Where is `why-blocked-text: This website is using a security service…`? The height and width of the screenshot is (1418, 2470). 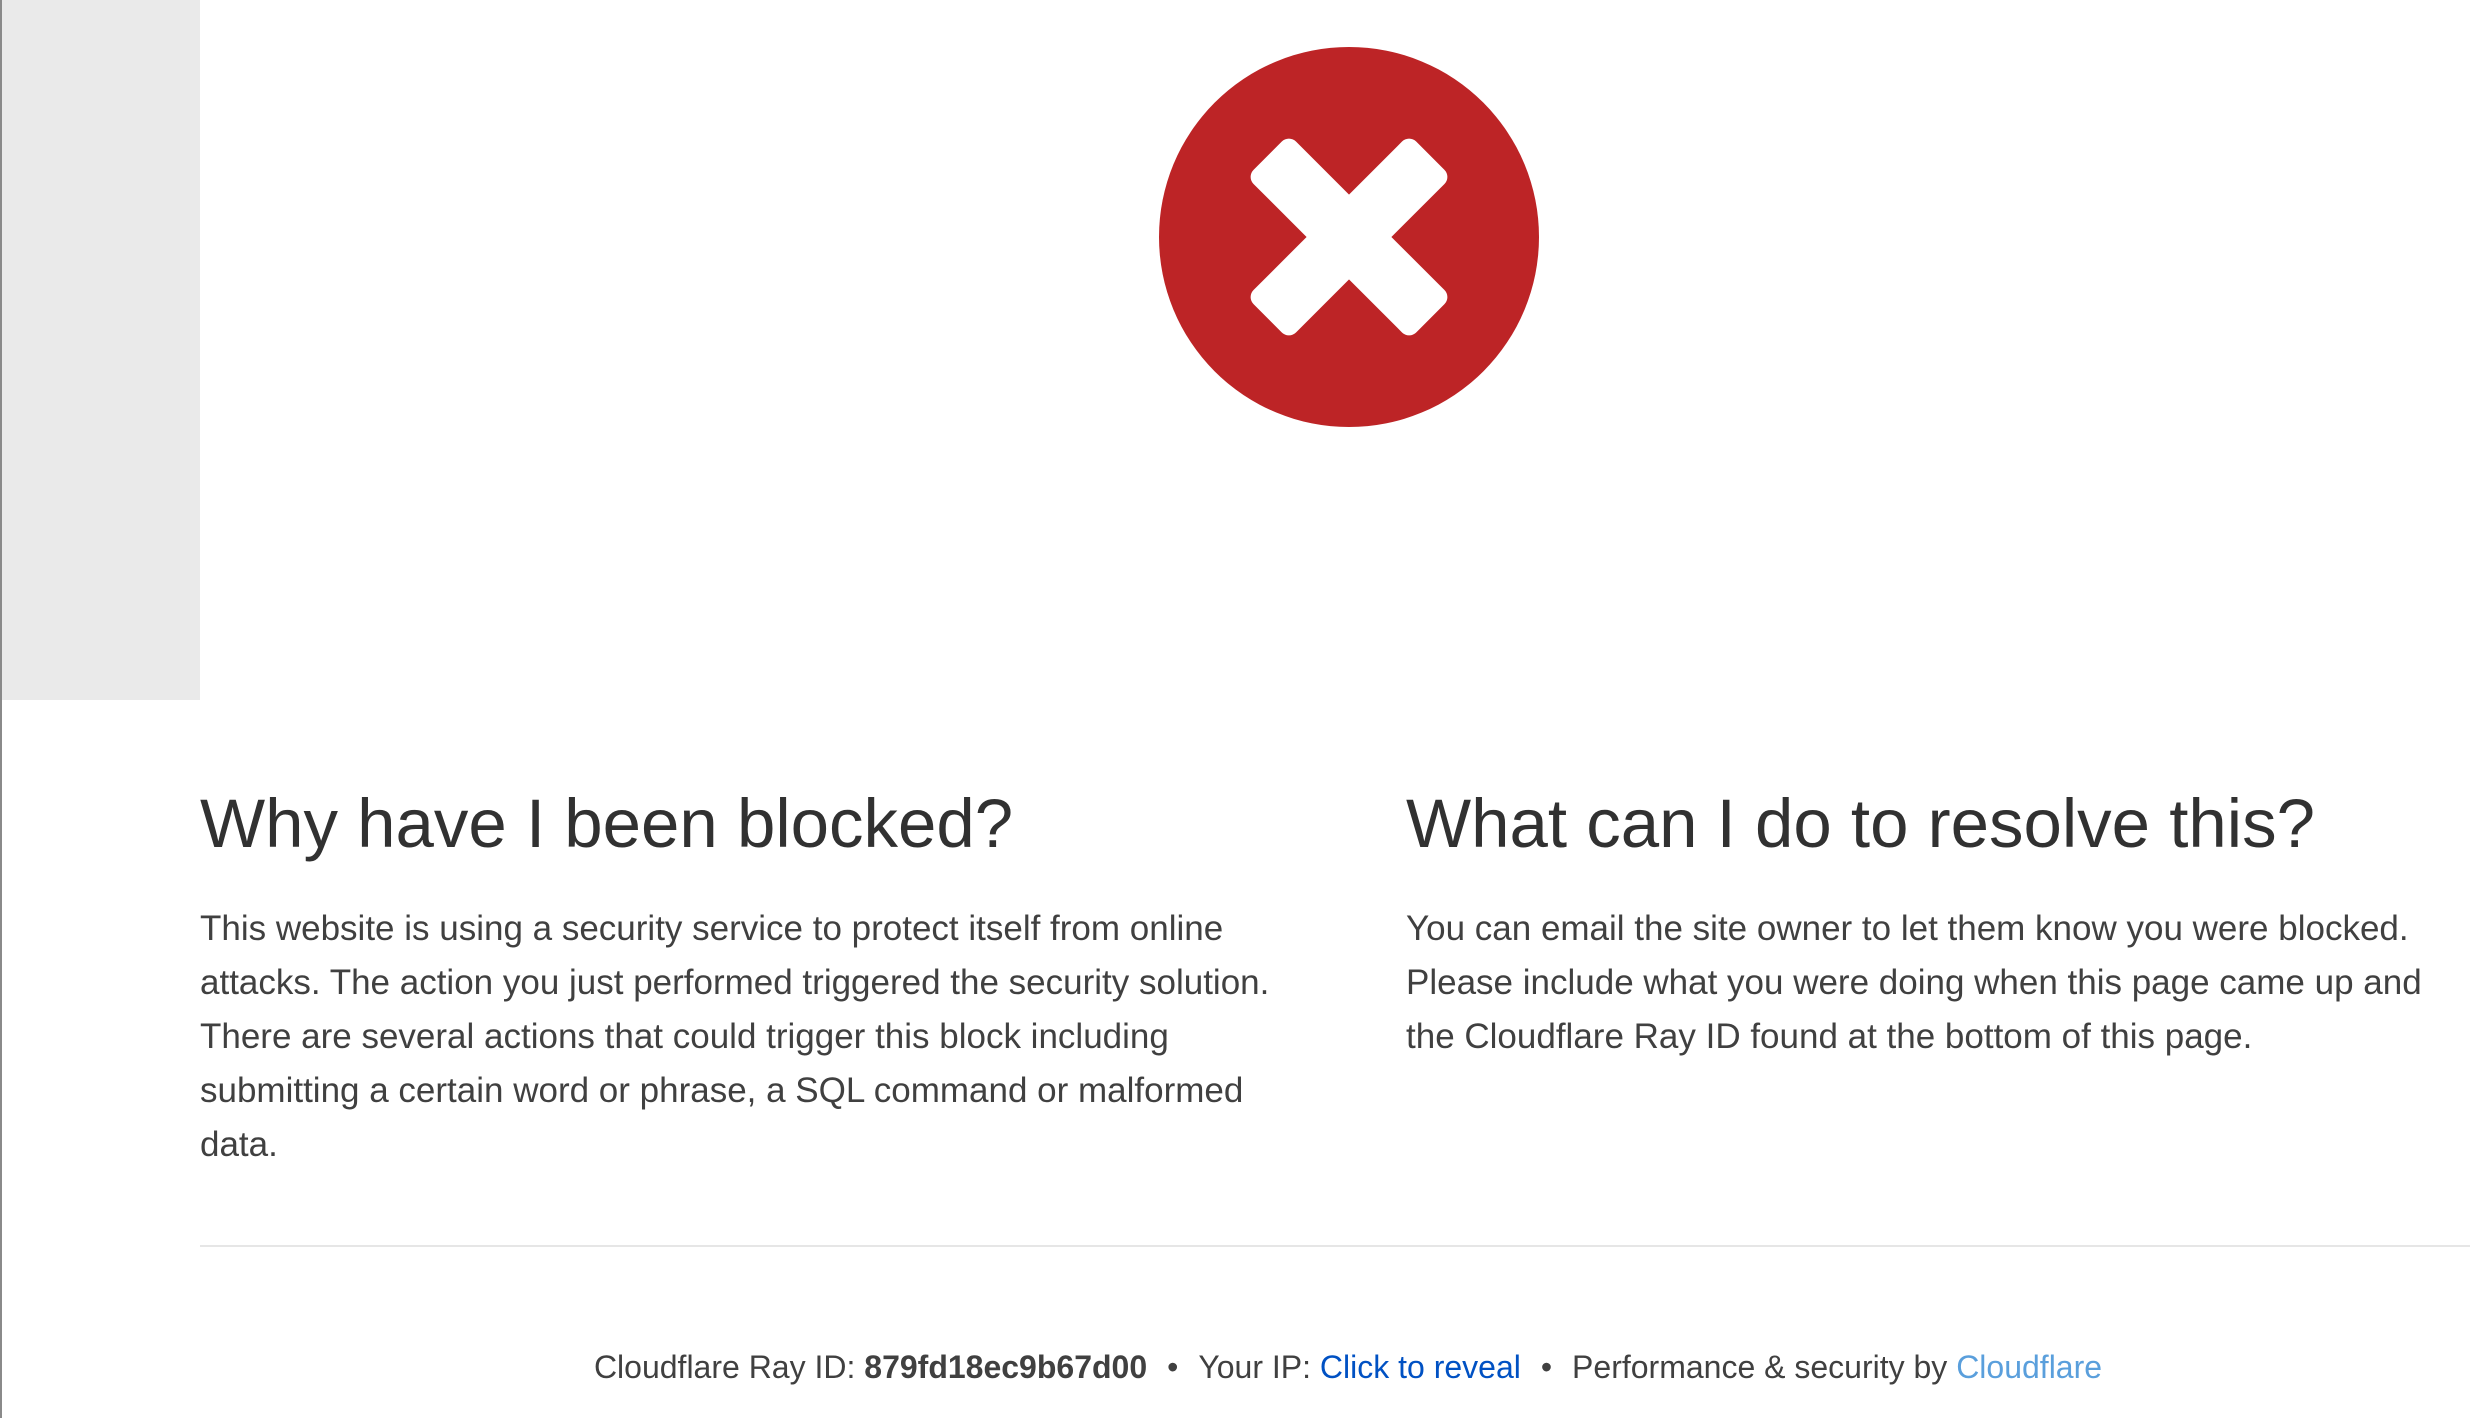
why-blocked-text: This website is using a security service… is located at coordinates (735, 1036).